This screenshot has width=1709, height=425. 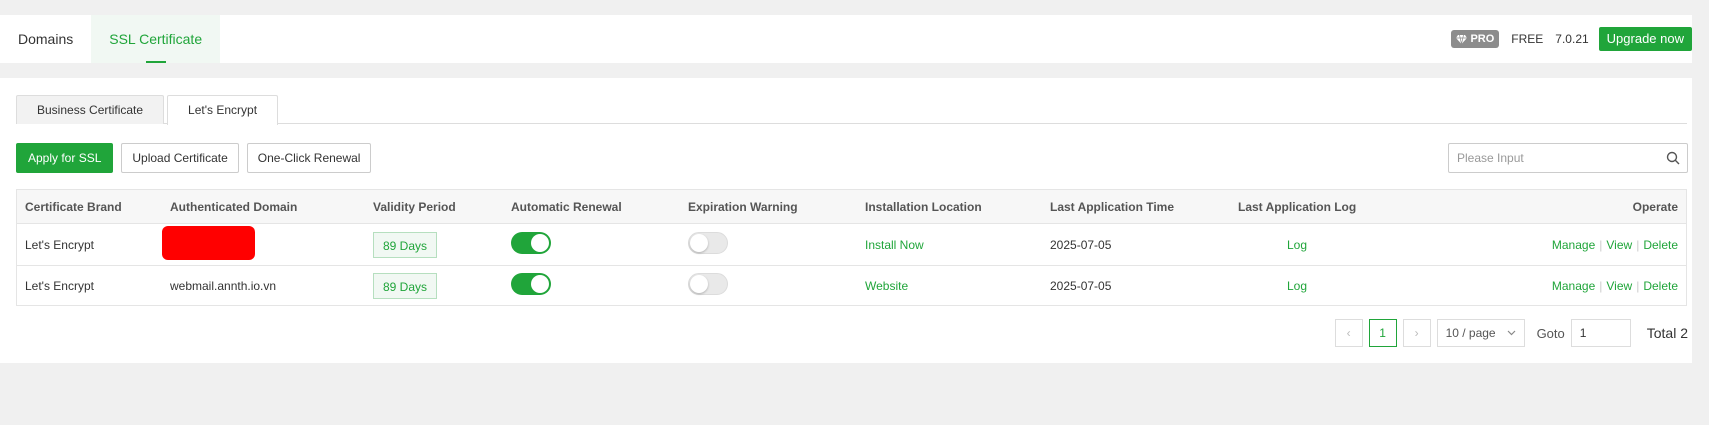 What do you see at coordinates (1554, 158) in the screenshot?
I see `search-input` at bounding box center [1554, 158].